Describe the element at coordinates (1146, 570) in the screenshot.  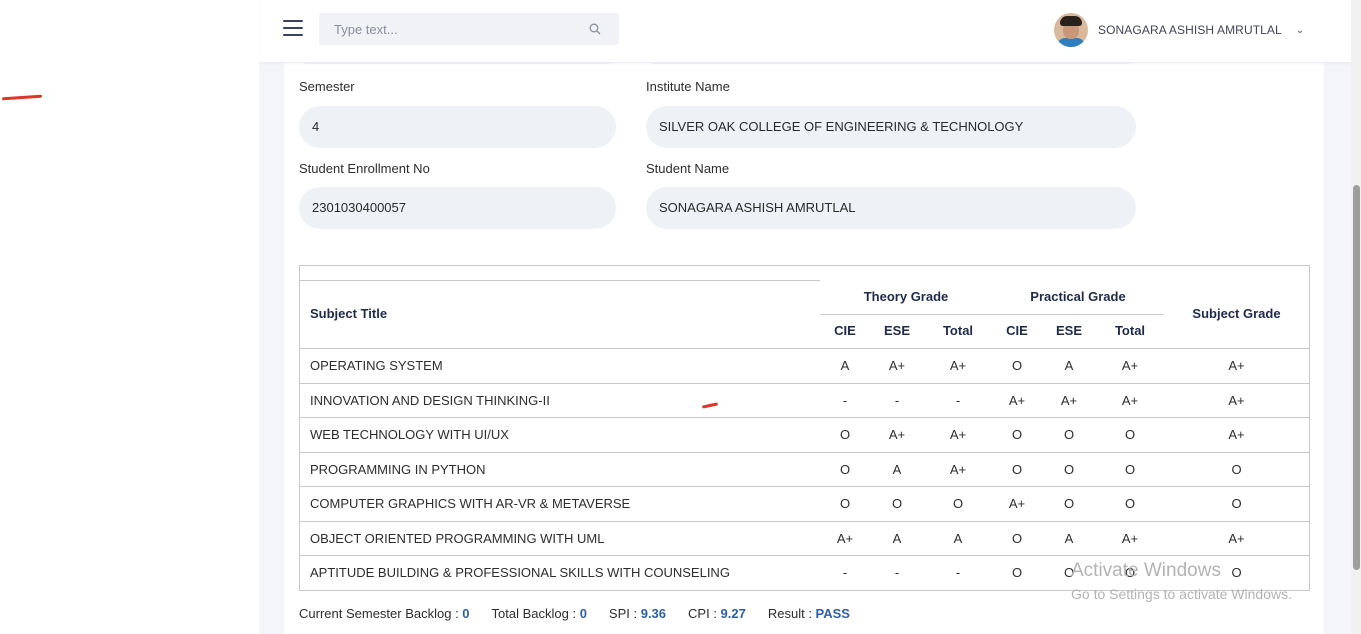
I see `watermark-title: Activate Windows` at that location.